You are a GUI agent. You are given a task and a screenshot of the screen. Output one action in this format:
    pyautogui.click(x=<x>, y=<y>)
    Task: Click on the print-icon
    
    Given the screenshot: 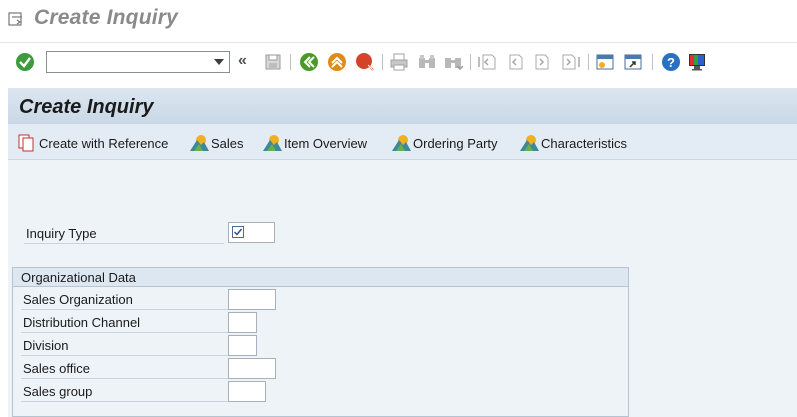 What is the action you would take?
    pyautogui.click(x=399, y=62)
    